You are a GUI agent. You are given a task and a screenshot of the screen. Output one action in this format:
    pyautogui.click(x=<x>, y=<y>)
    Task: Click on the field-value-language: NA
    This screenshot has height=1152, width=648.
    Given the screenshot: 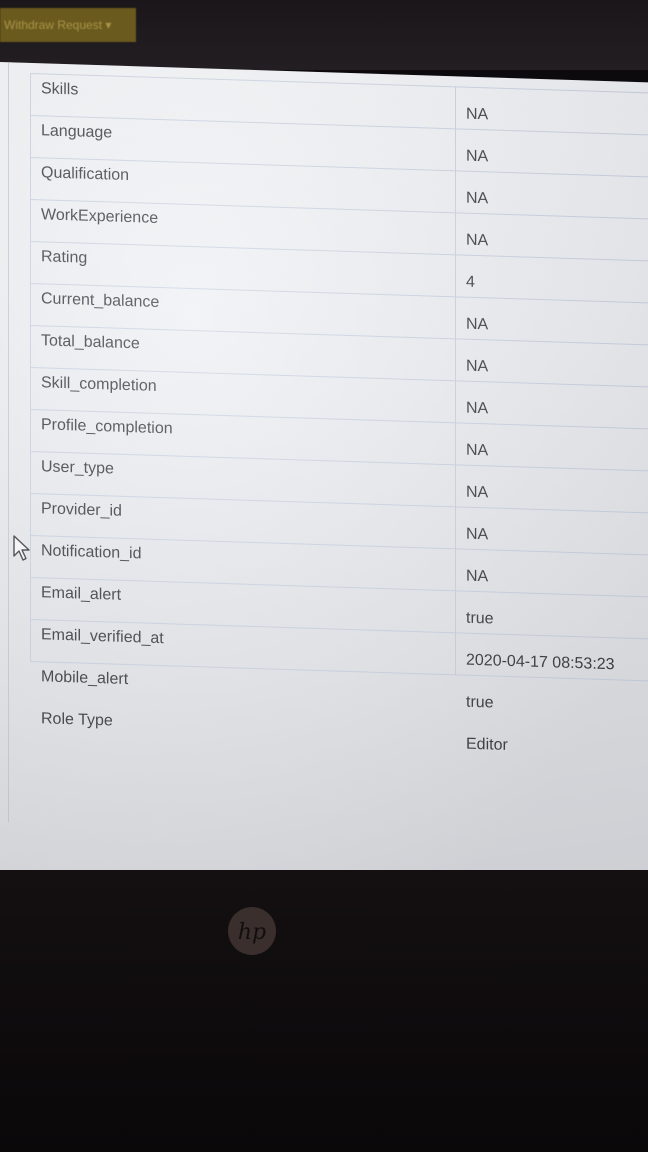 What is the action you would take?
    pyautogui.click(x=551, y=153)
    